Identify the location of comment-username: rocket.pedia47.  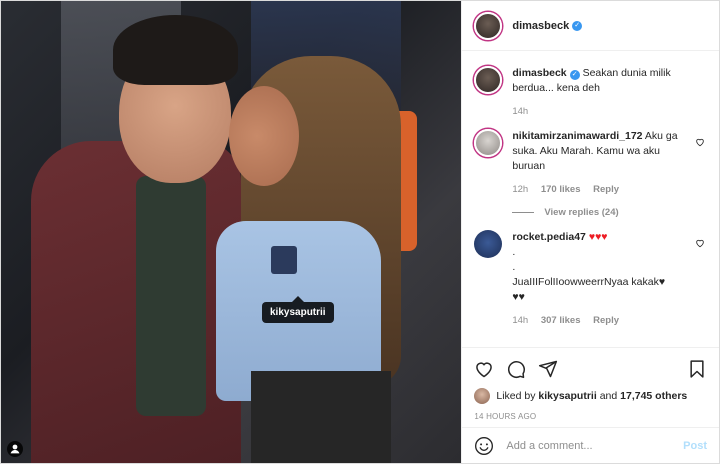
(549, 237).